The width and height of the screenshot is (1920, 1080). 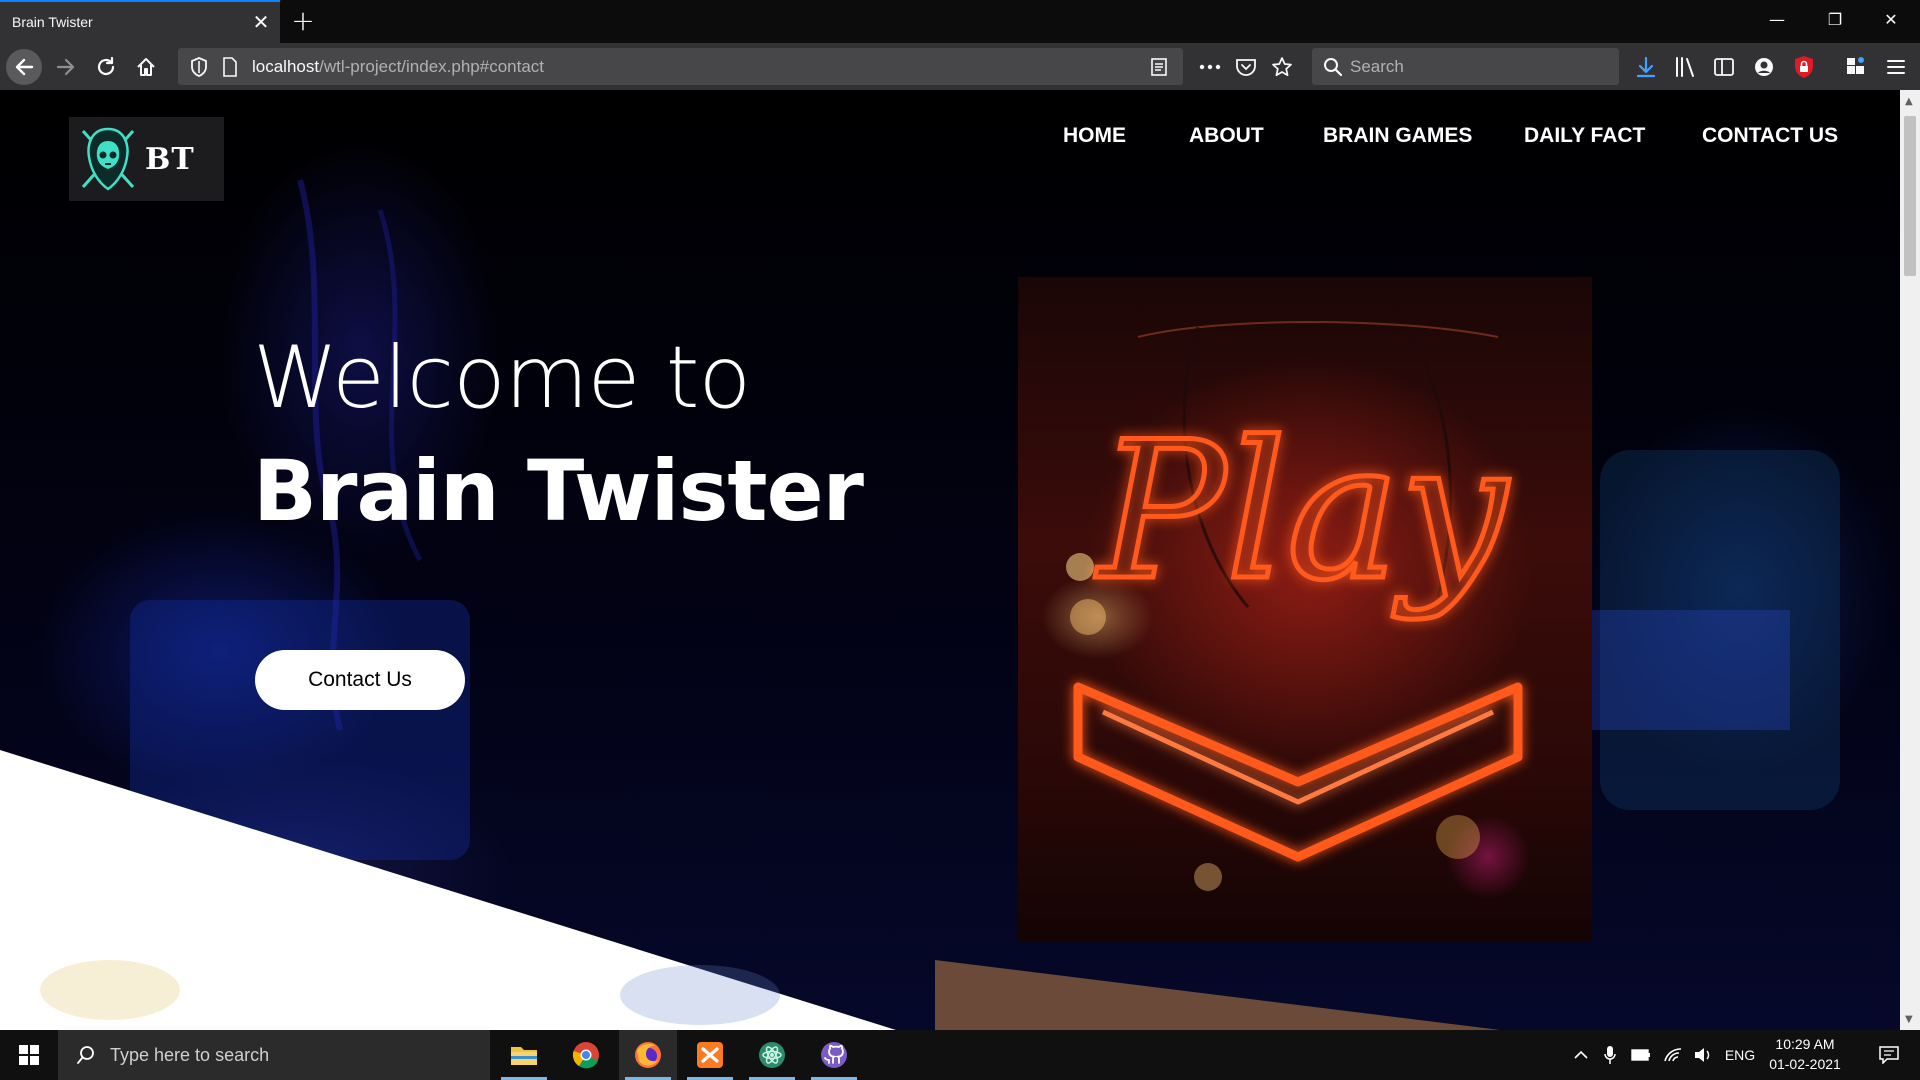 I want to click on arrow-right-icon, so click(x=65, y=67).